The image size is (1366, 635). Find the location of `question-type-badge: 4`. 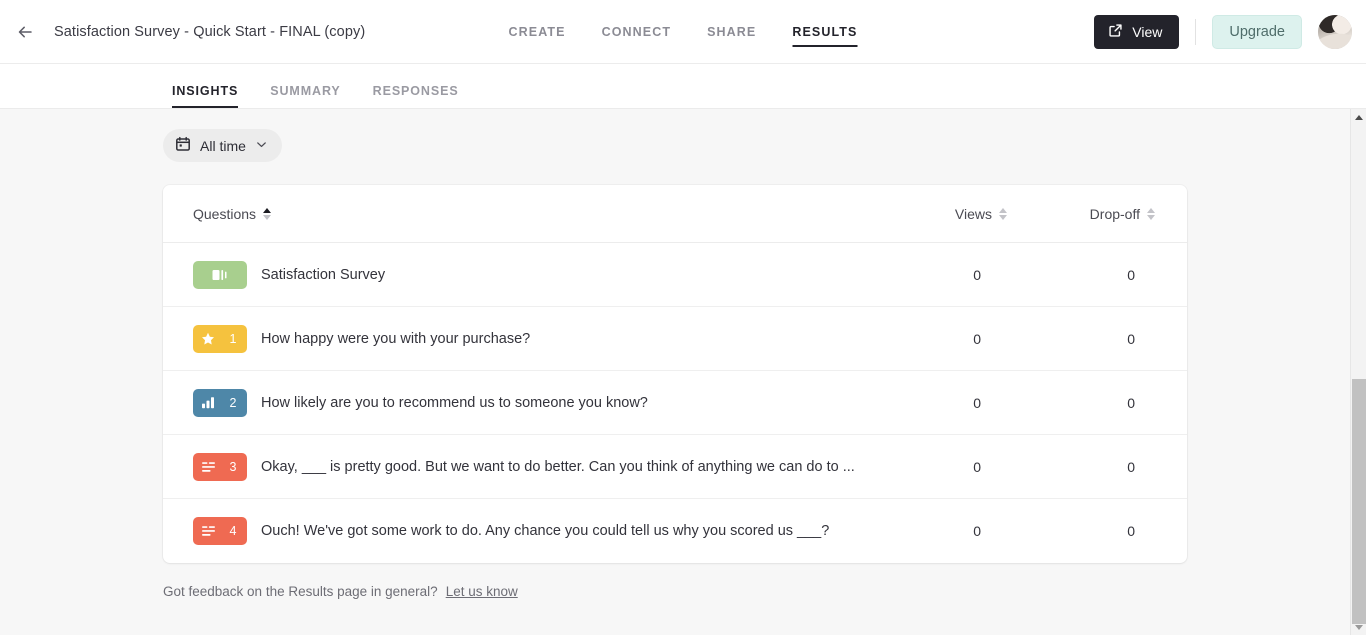

question-type-badge: 4 is located at coordinates (220, 531).